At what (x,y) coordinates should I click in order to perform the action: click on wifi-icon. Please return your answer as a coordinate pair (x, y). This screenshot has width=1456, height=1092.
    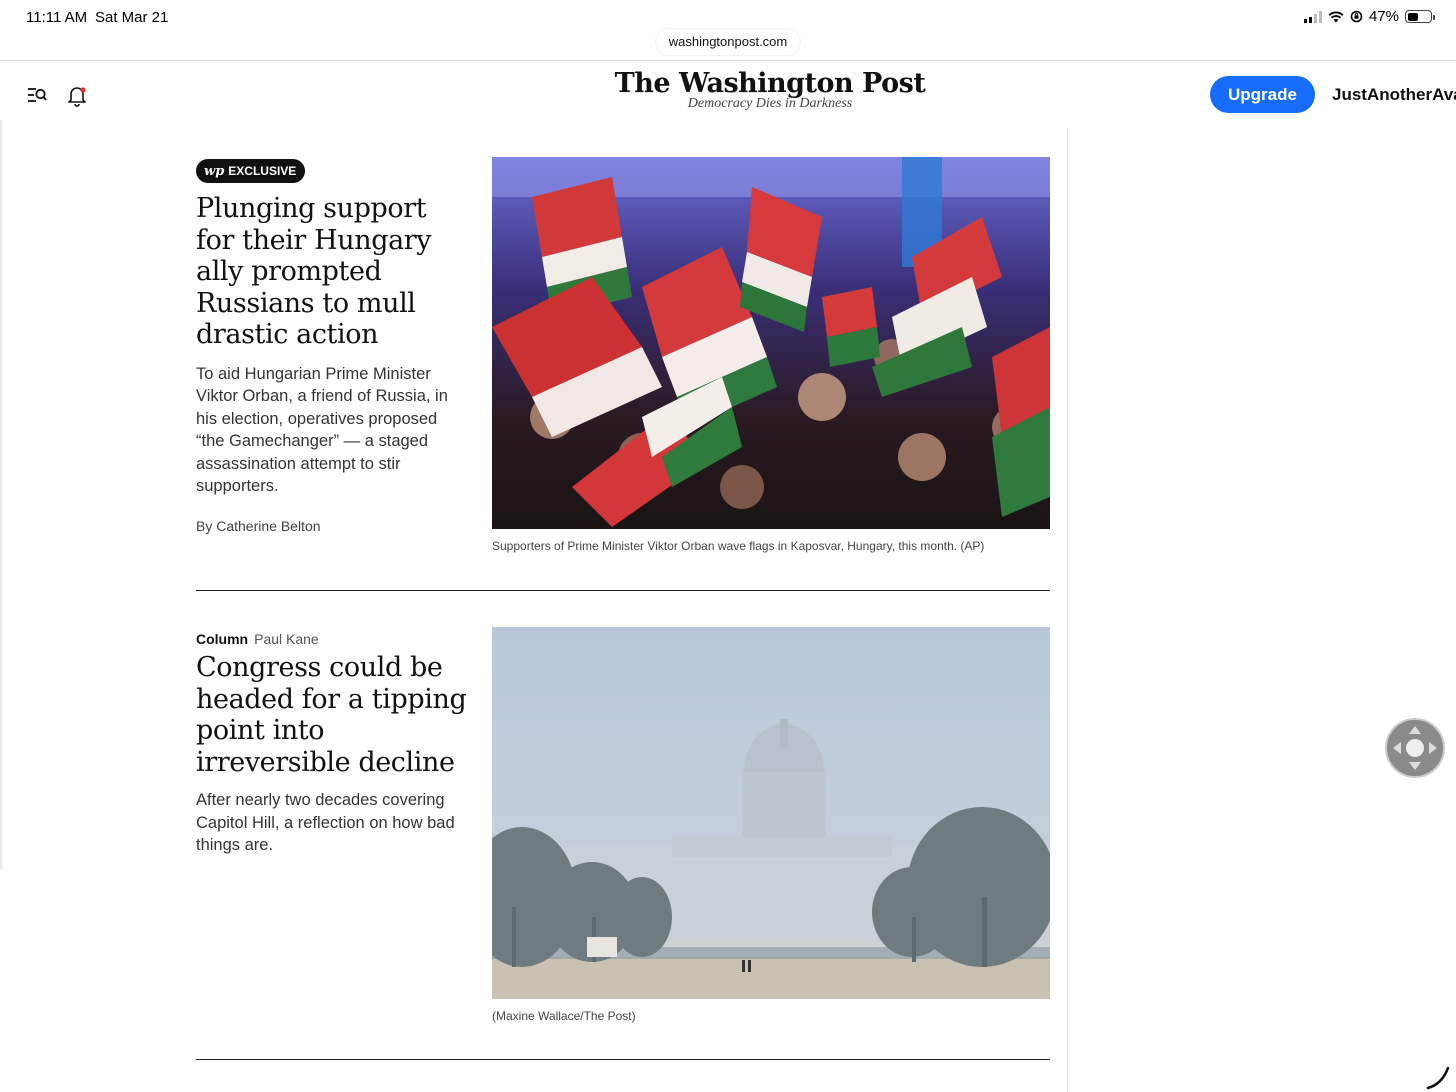
    Looking at the image, I should click on (1336, 16).